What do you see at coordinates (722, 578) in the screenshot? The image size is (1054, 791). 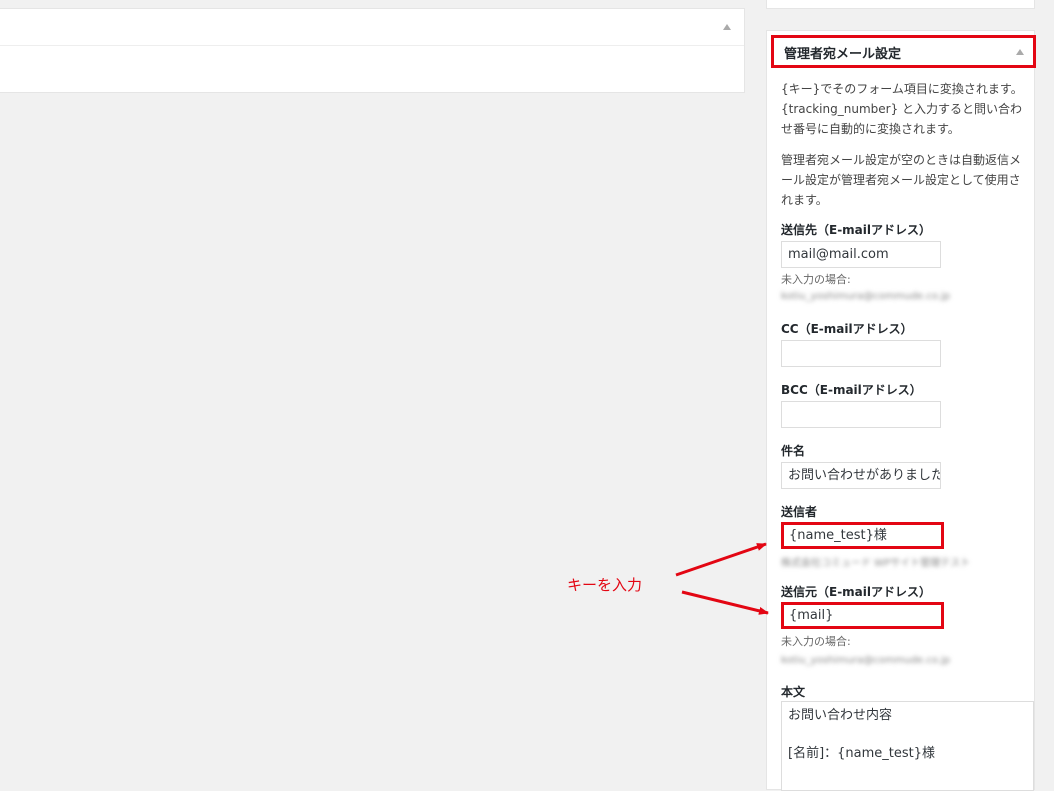 I see `annotation-arrows` at bounding box center [722, 578].